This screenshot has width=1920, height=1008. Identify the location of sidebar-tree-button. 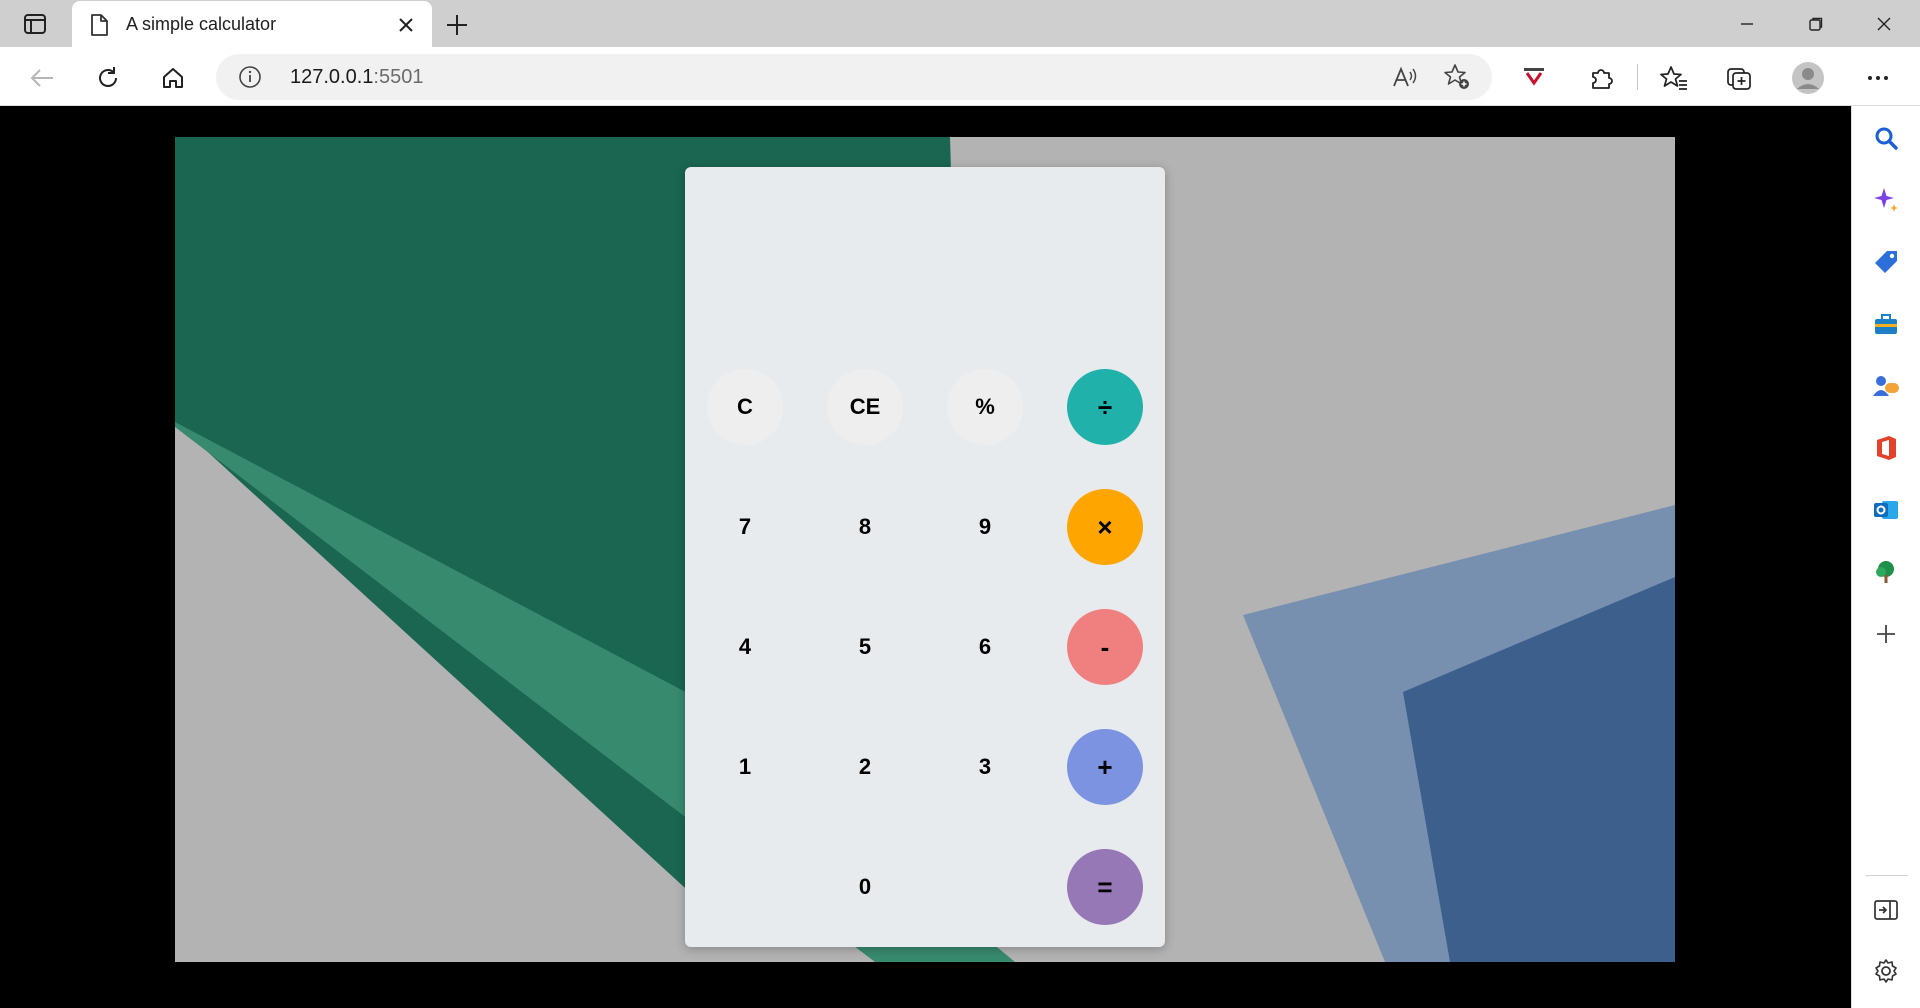
(1886, 572).